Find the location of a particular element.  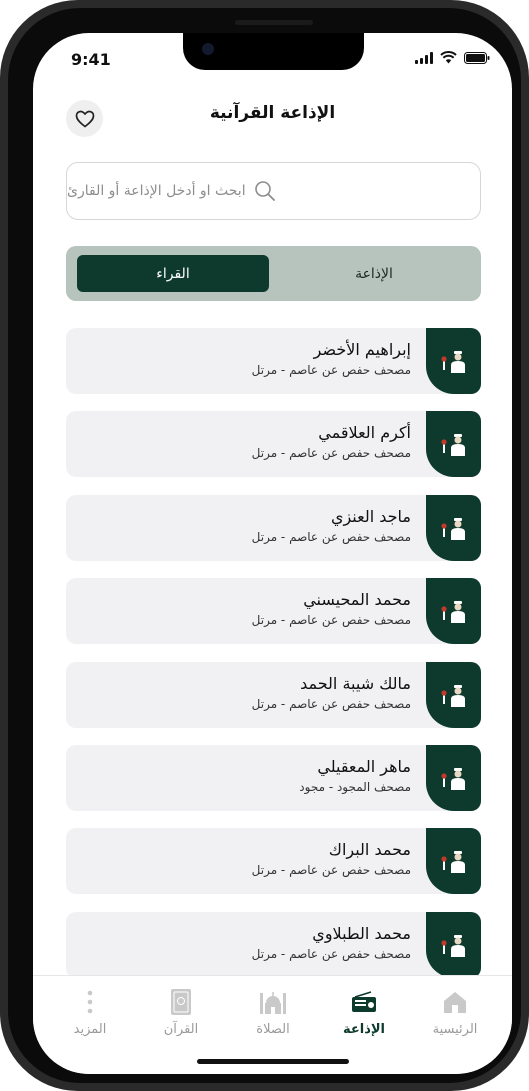

reader-card: محمد الطبلاوي مصحف حفص عن عاصم - مرتل is located at coordinates (273, 945).